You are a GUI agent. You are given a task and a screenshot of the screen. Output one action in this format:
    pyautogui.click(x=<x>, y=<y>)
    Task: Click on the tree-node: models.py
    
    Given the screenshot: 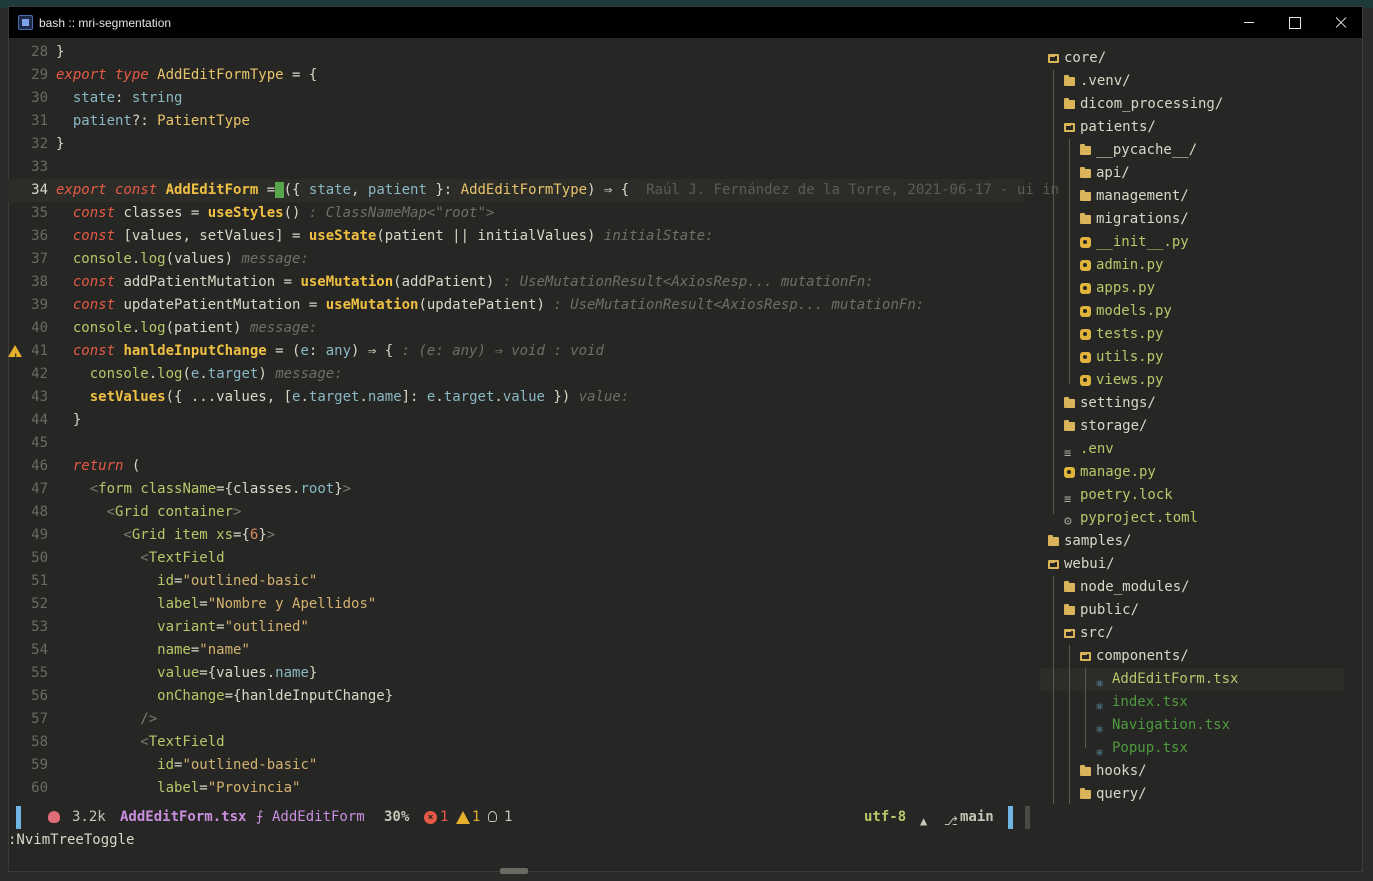 What is the action you would take?
    pyautogui.click(x=1192, y=311)
    